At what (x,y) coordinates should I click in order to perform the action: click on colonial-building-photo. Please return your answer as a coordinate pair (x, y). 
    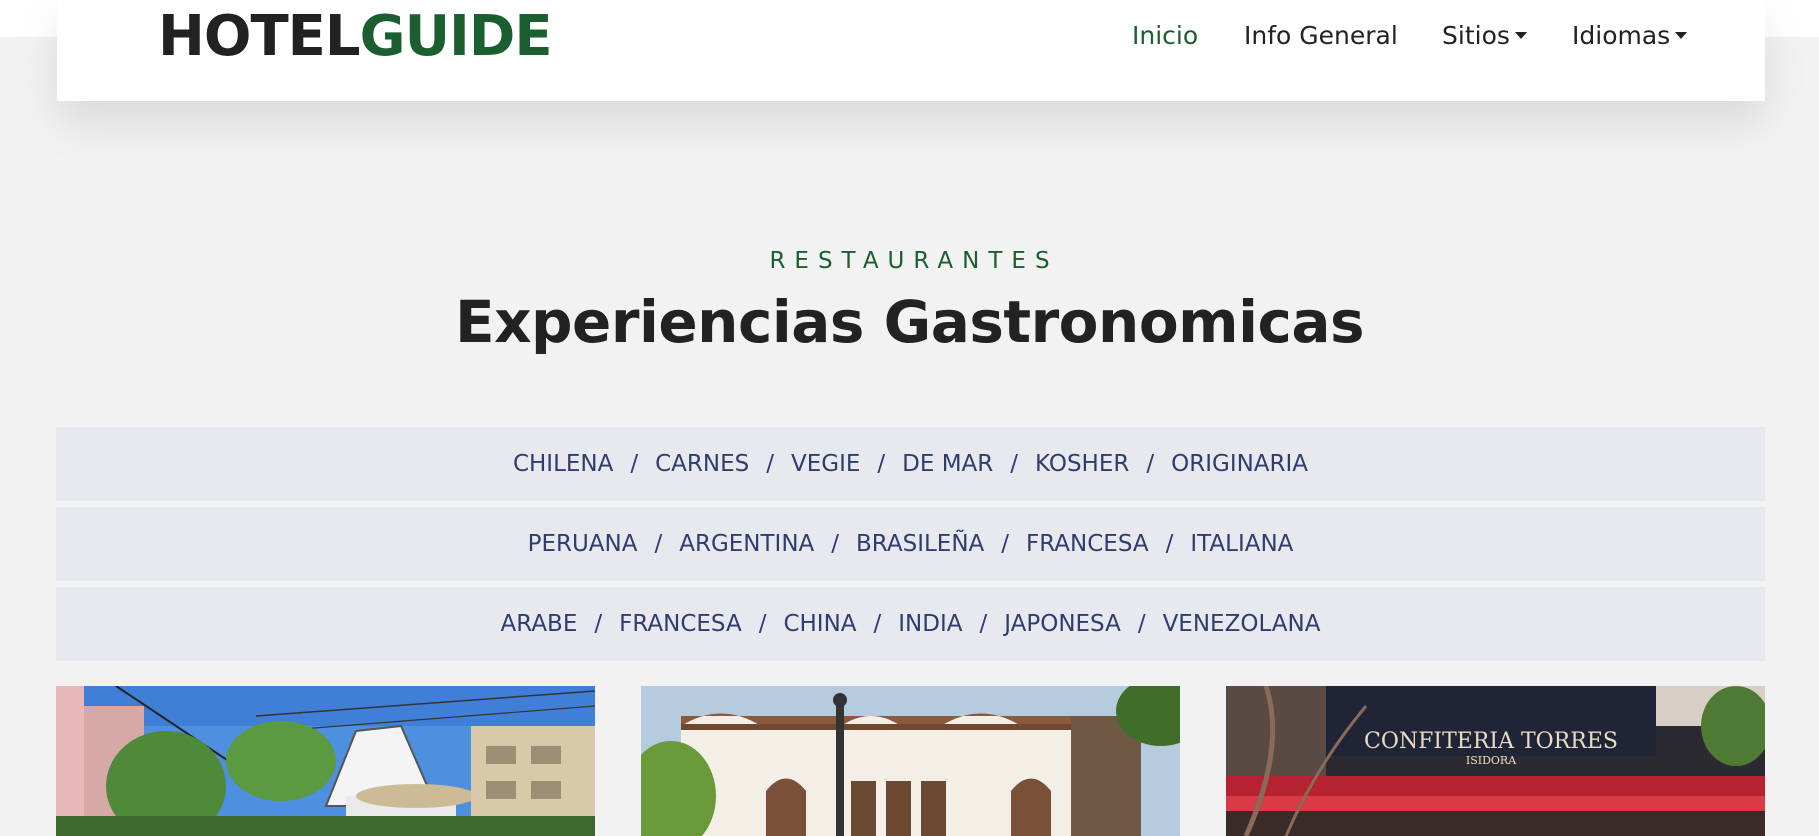
    Looking at the image, I should click on (910, 761).